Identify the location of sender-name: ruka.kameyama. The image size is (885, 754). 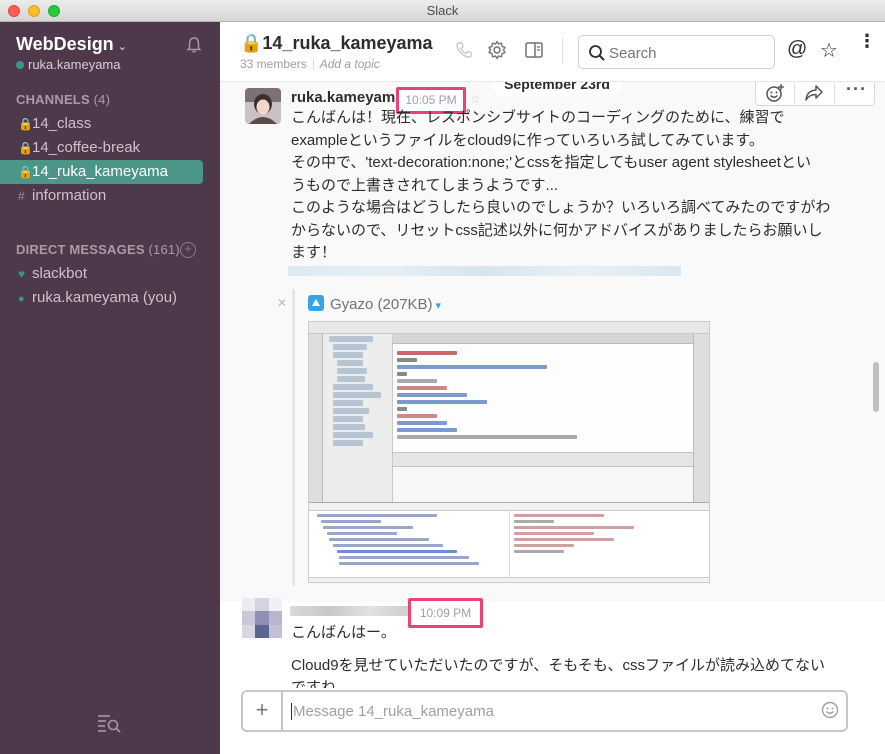
(347, 97).